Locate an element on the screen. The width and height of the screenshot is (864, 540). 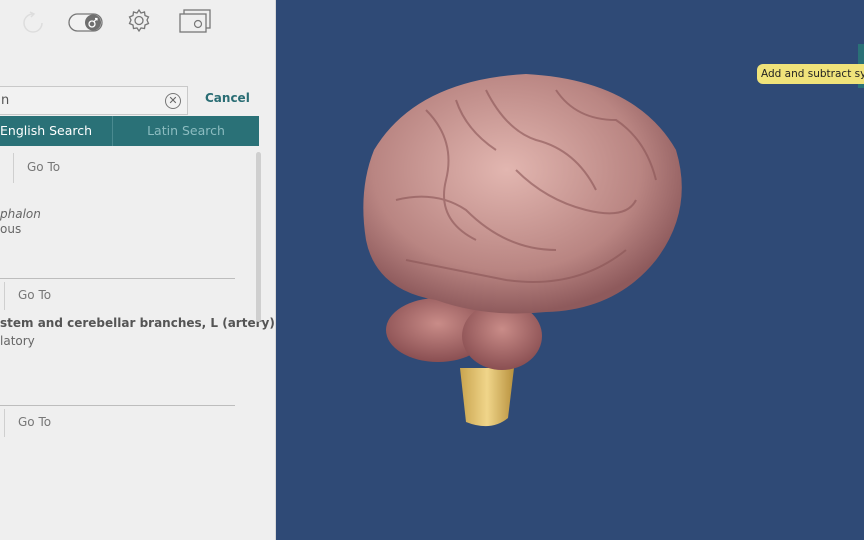
result-title: stem and cerebellar branches, L (artery) is located at coordinates (137, 323).